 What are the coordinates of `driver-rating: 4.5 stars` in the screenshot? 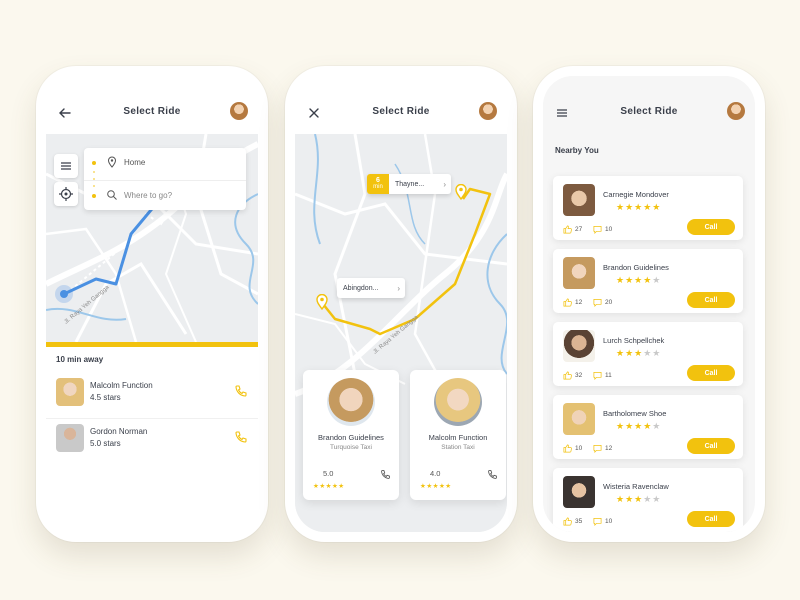 It's located at (105, 397).